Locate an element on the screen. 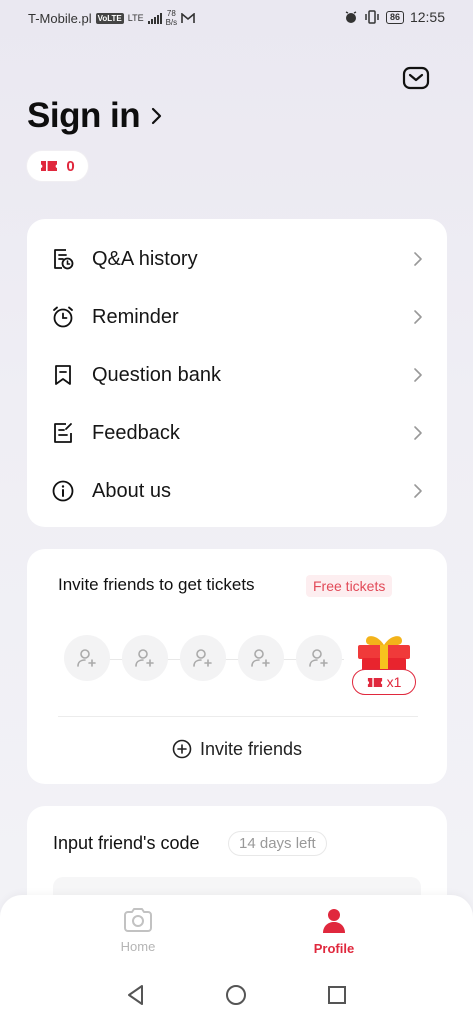 This screenshot has width=473, height=1024. friend-code-title: Input friend's code is located at coordinates (126, 843).